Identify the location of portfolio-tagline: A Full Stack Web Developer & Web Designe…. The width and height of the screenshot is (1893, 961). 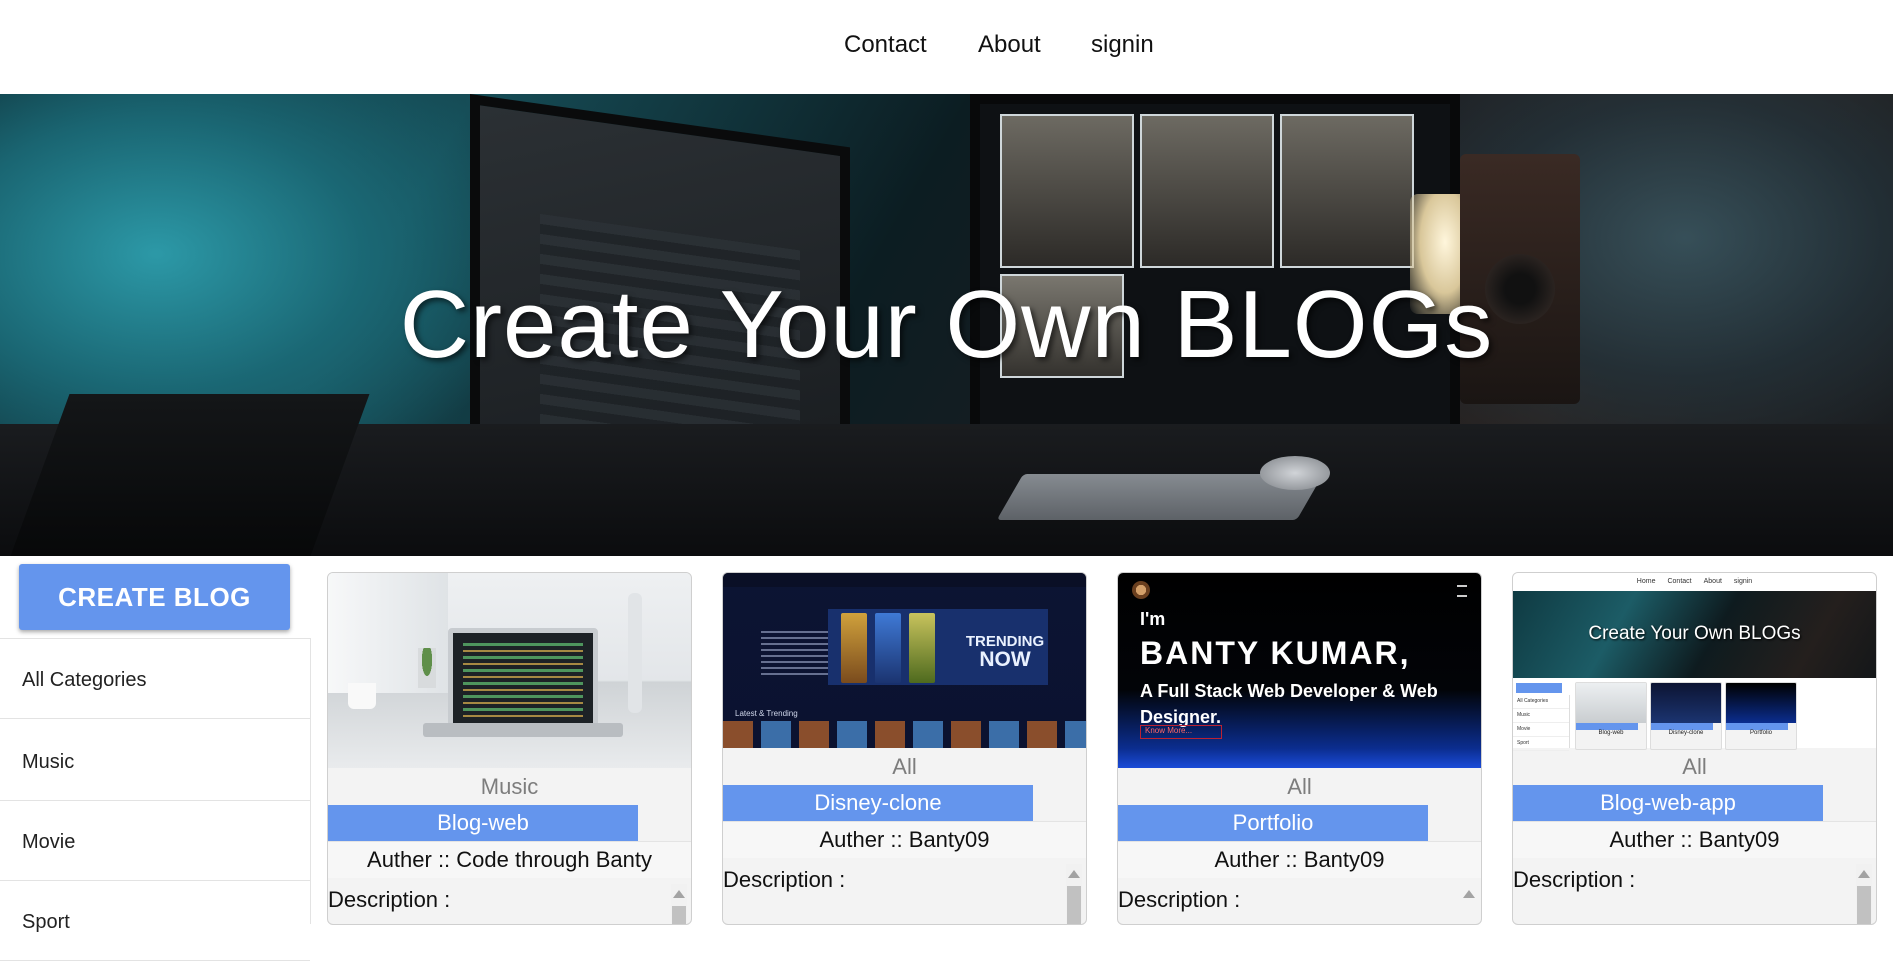
(1289, 704).